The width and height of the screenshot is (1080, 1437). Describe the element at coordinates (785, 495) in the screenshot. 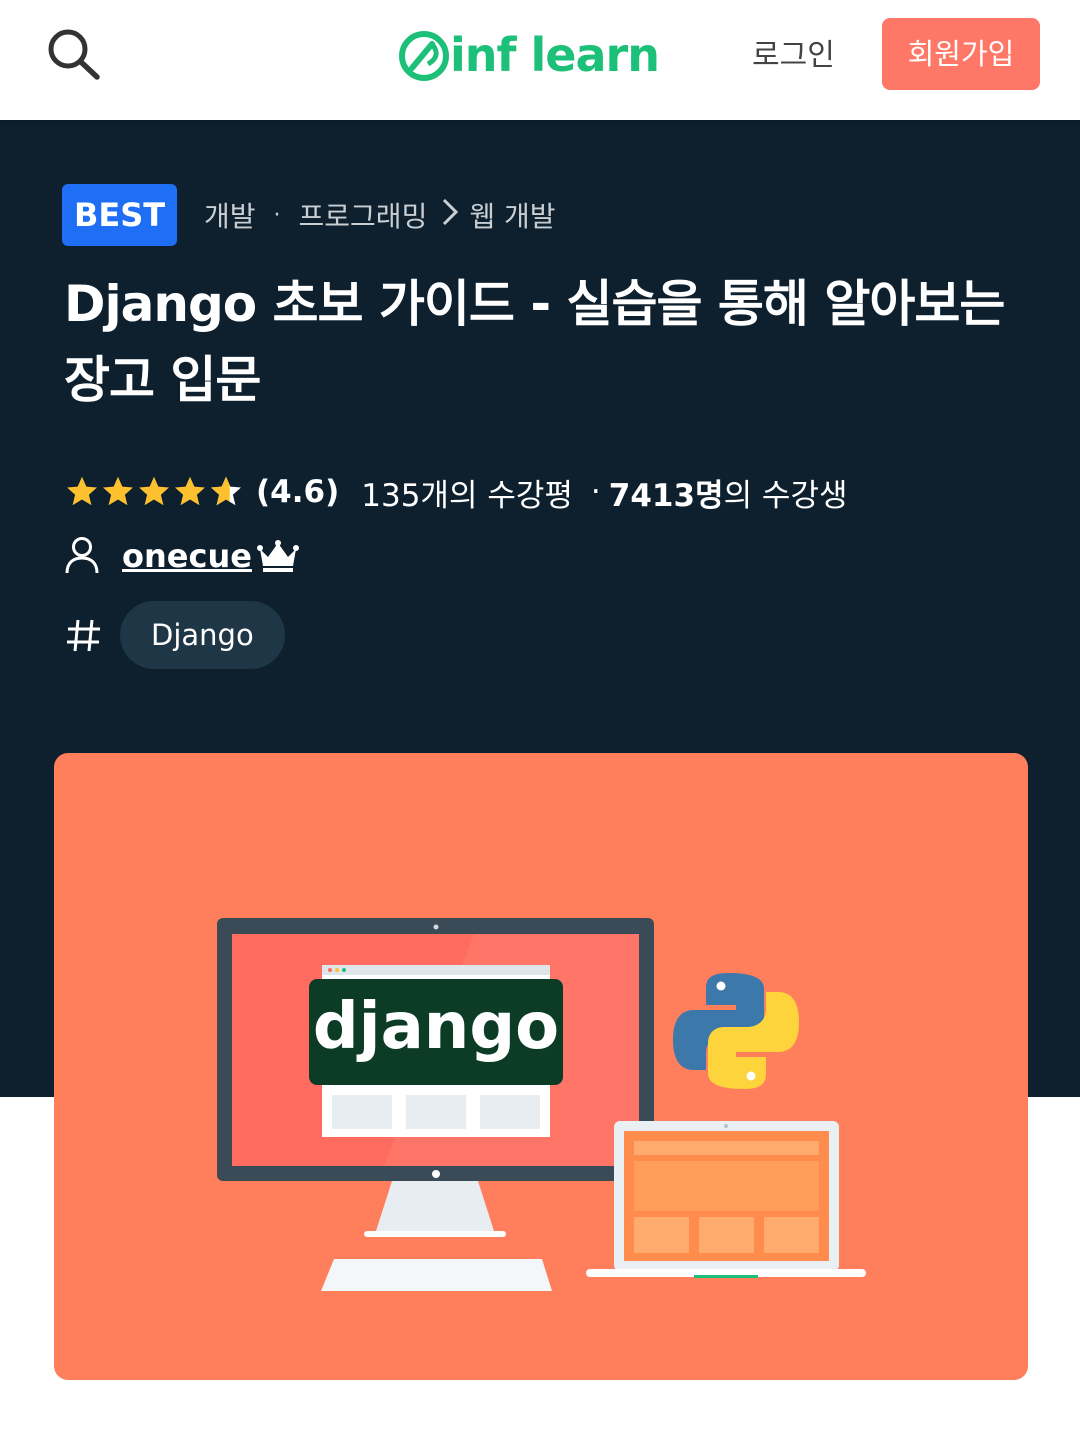

I see `student-suffix: 의 수강생` at that location.